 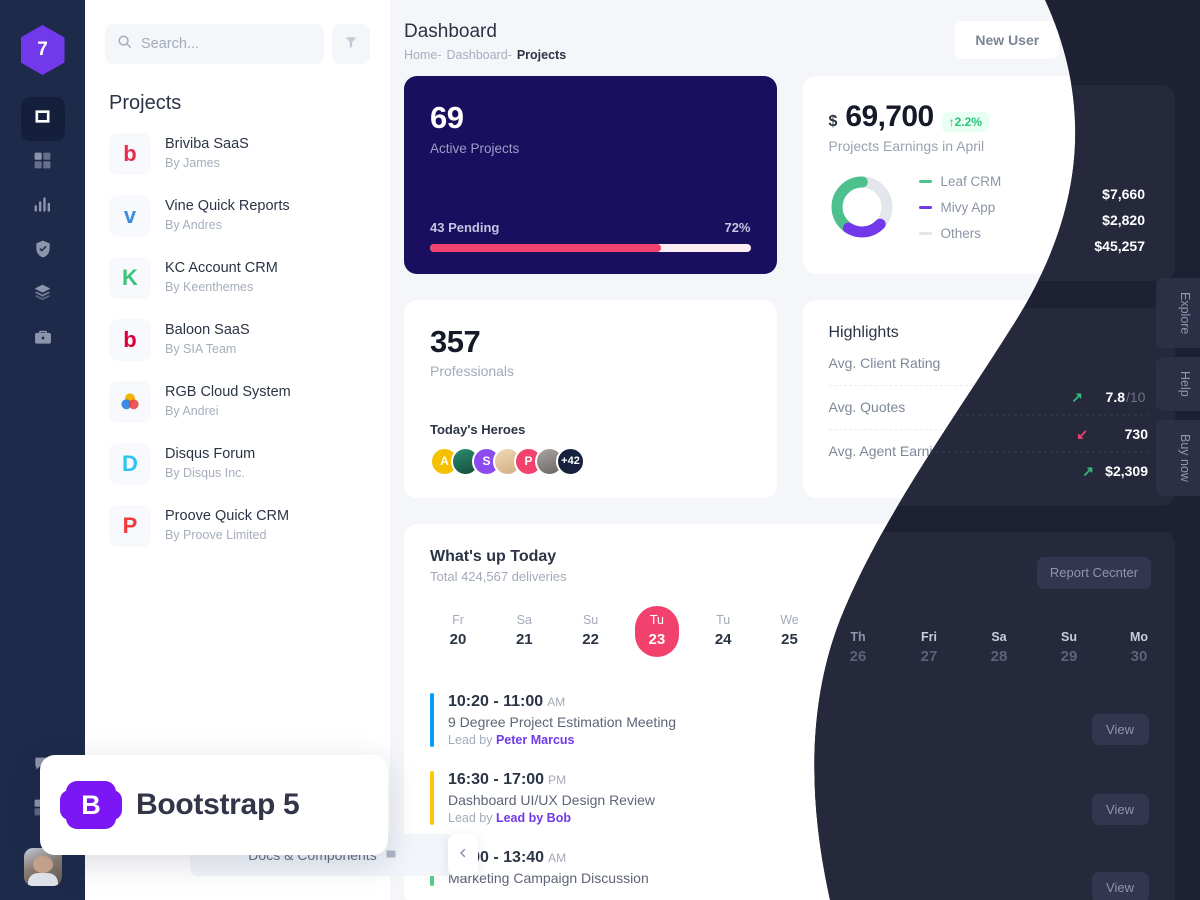 I want to click on project-logo-icon: P, so click(x=130, y=526).